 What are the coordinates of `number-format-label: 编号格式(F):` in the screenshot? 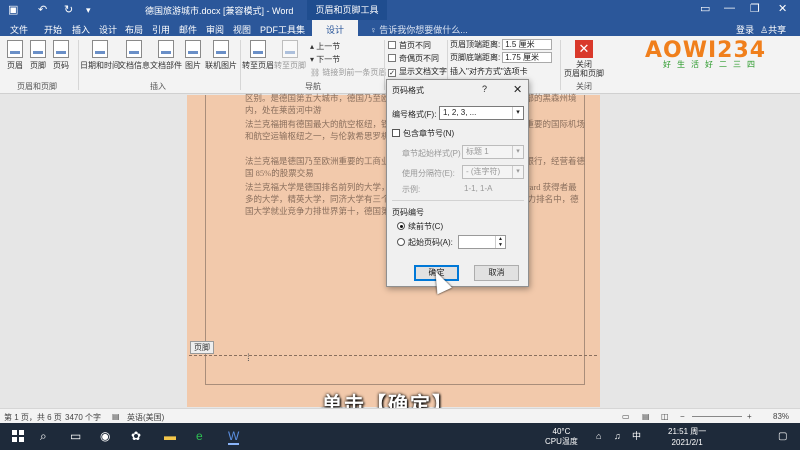 It's located at (414, 114).